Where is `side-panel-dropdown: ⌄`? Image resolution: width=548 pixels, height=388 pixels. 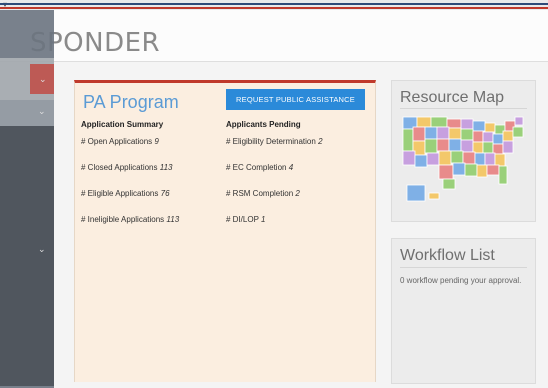
side-panel-dropdown: ⌄ is located at coordinates (42, 79).